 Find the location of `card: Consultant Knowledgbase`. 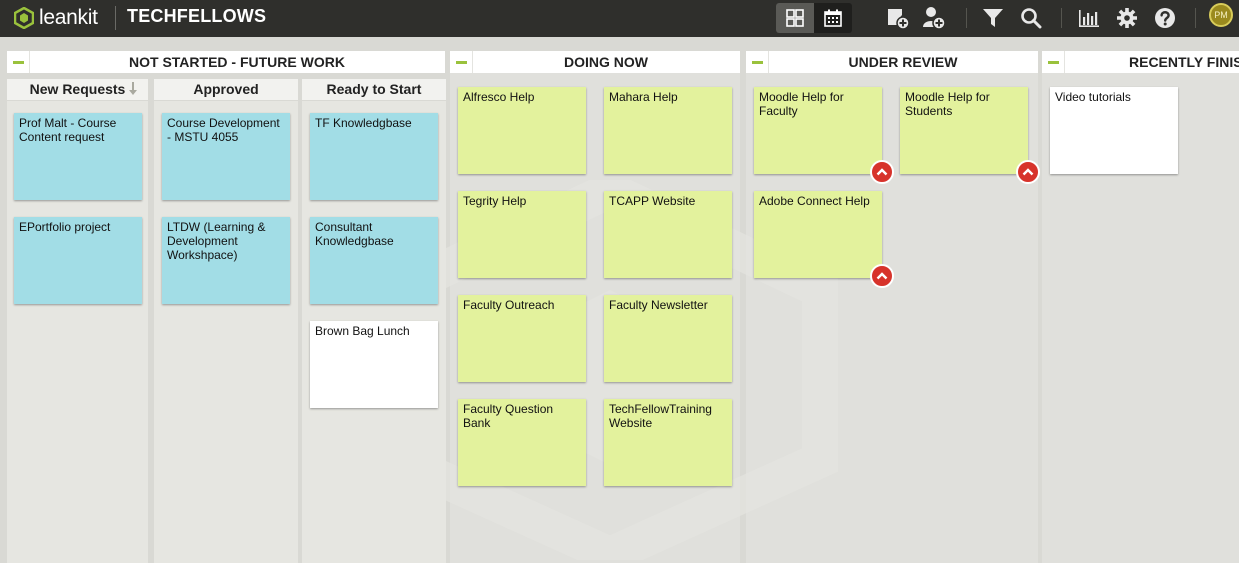

card: Consultant Knowledgbase is located at coordinates (374, 260).